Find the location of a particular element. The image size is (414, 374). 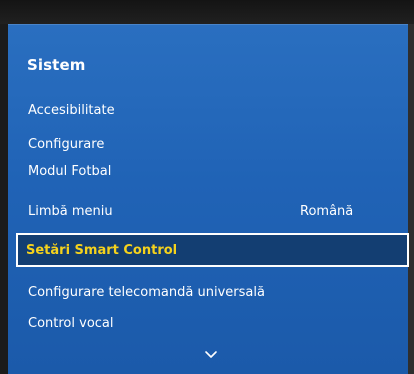

menu-item-accesibilitate: Accesibilitate is located at coordinates (212, 110).